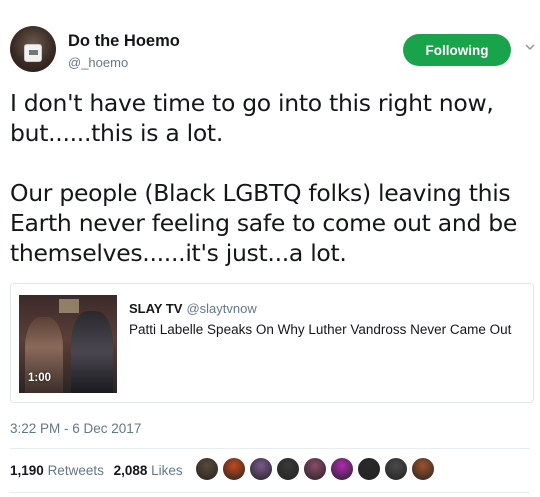 This screenshot has width=540, height=497. I want to click on card-author-handle: @slaytvnow, so click(221, 308).